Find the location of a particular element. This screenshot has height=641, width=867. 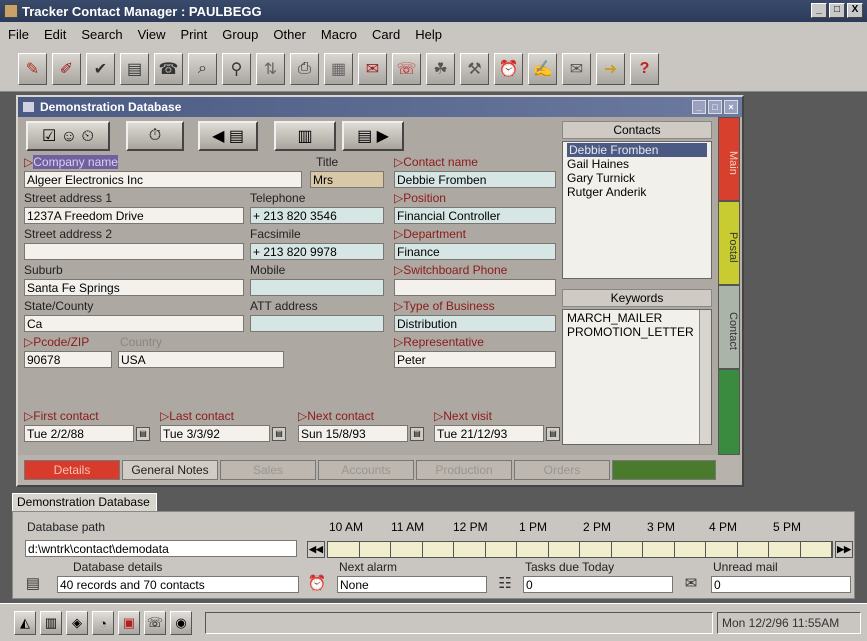

export-icon: ➜ is located at coordinates (610, 68).